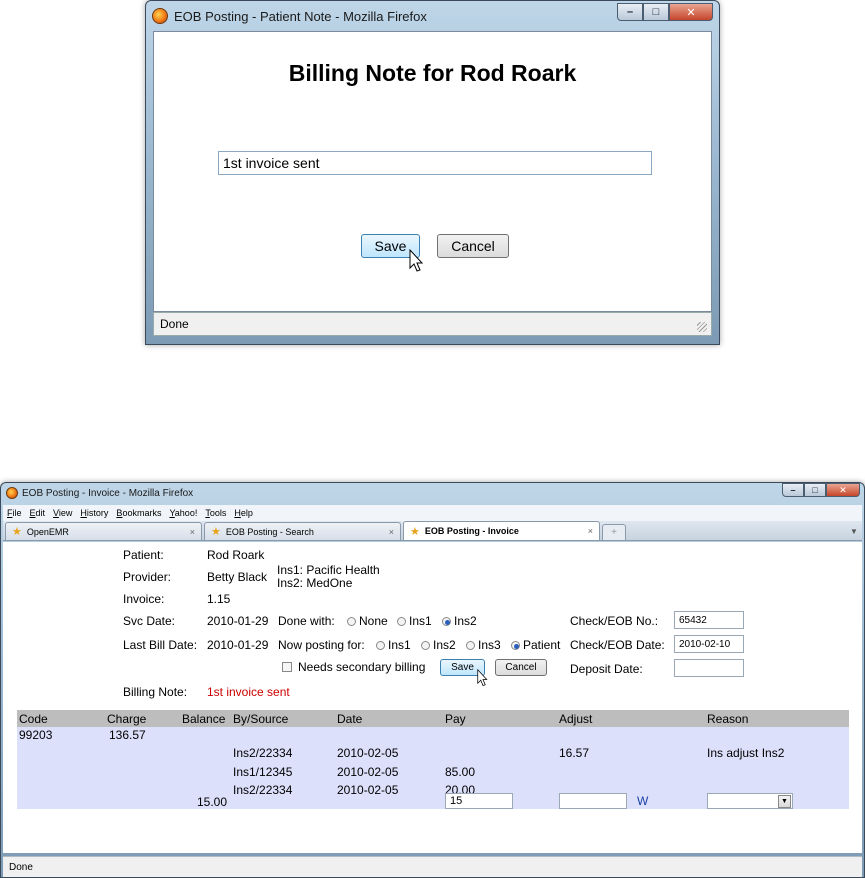 Image resolution: width=865 pixels, height=878 pixels. What do you see at coordinates (416, 260) in the screenshot?
I see `mouse-pointer-icon` at bounding box center [416, 260].